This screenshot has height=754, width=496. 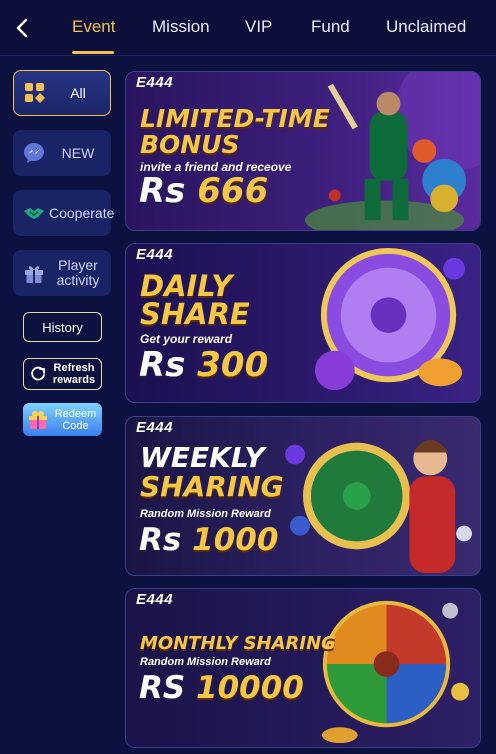 What do you see at coordinates (34, 213) in the screenshot?
I see `handshake-icon` at bounding box center [34, 213].